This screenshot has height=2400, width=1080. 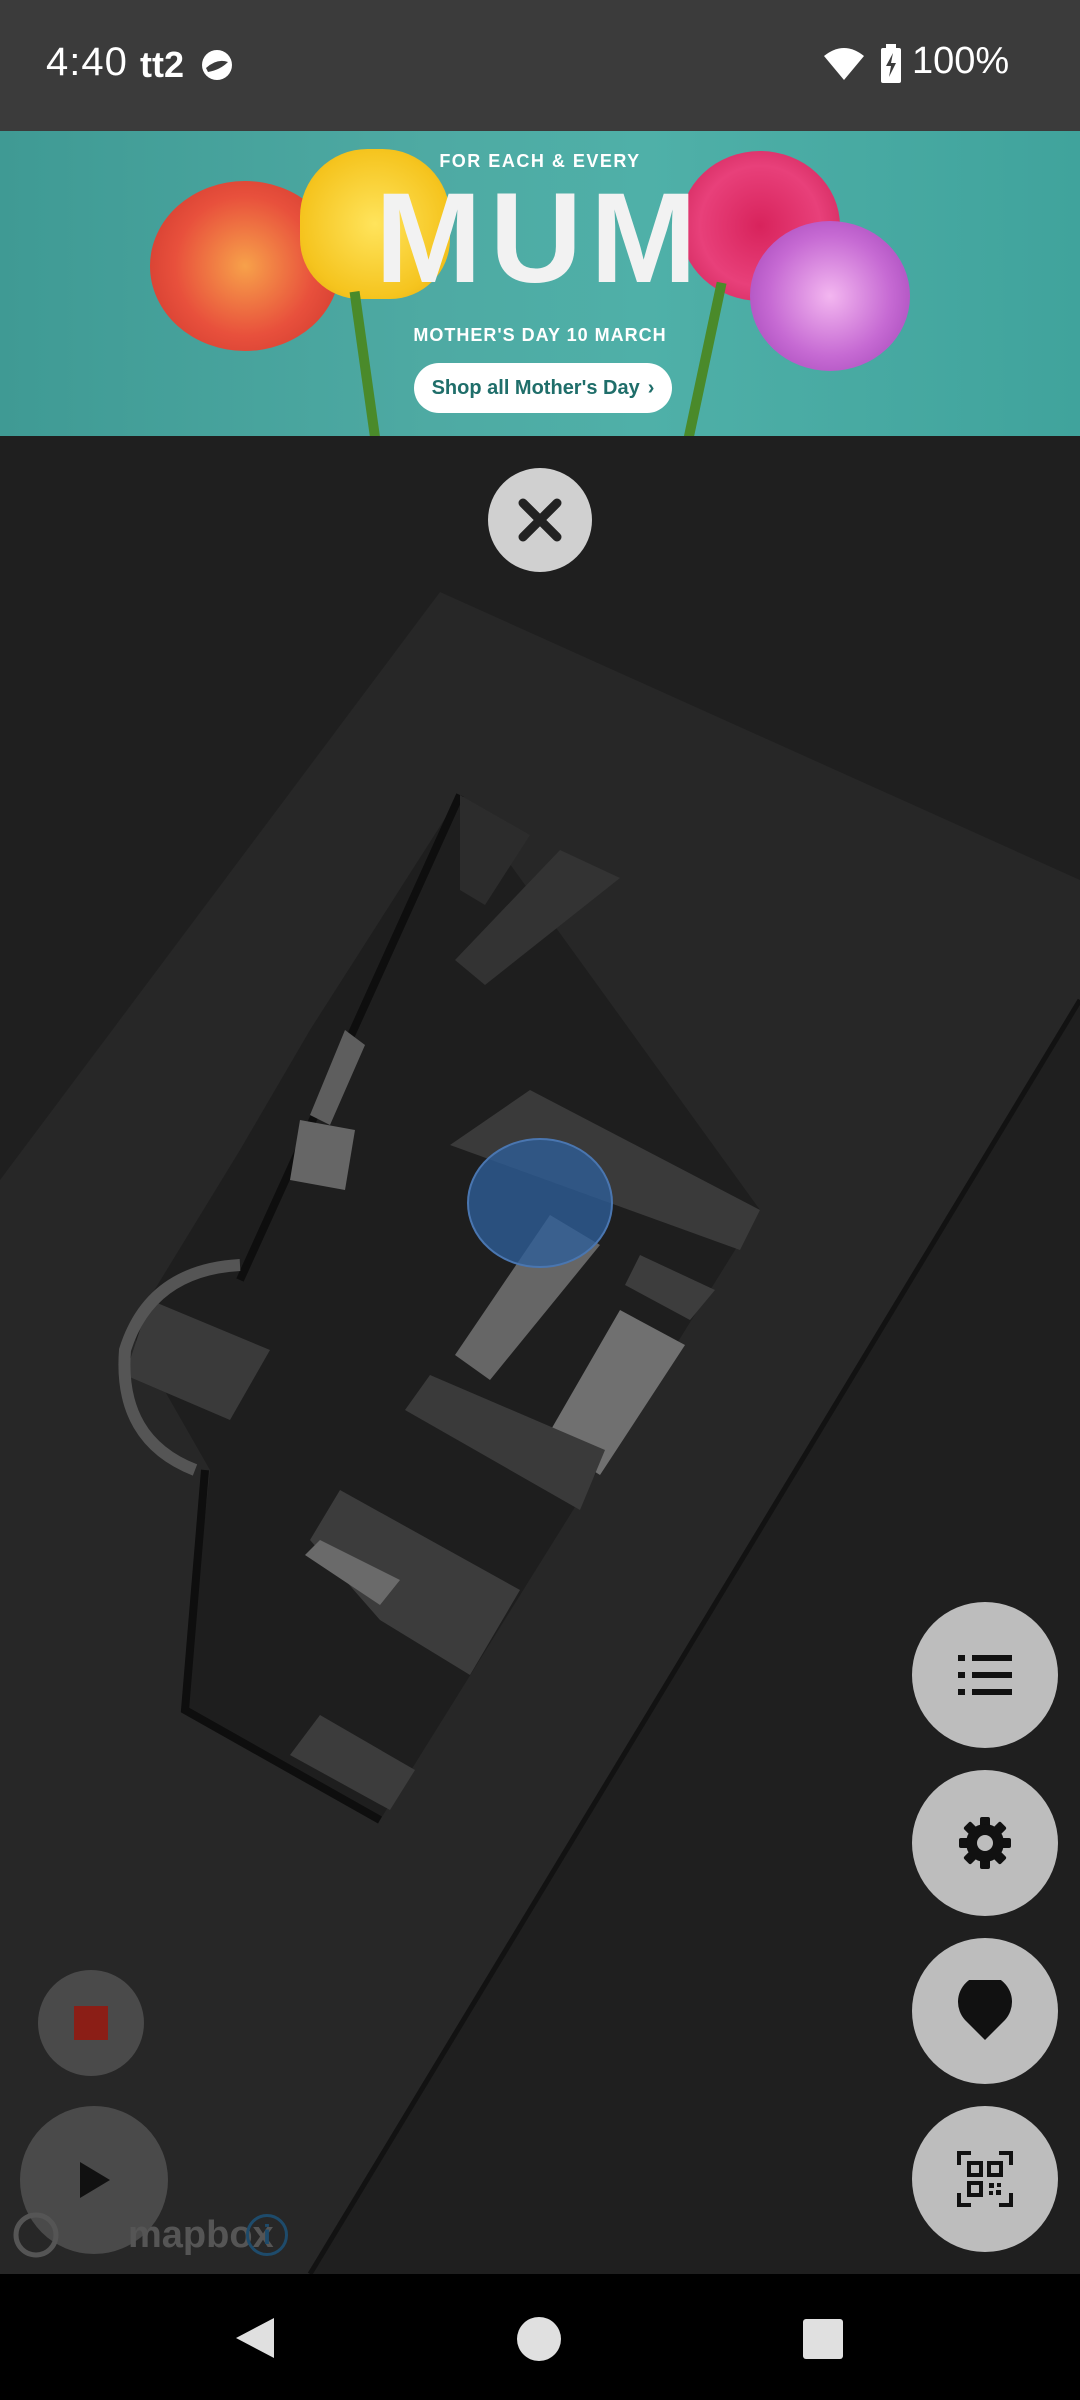 I want to click on cta-label: Shop all Mother's Day, so click(x=535, y=387).